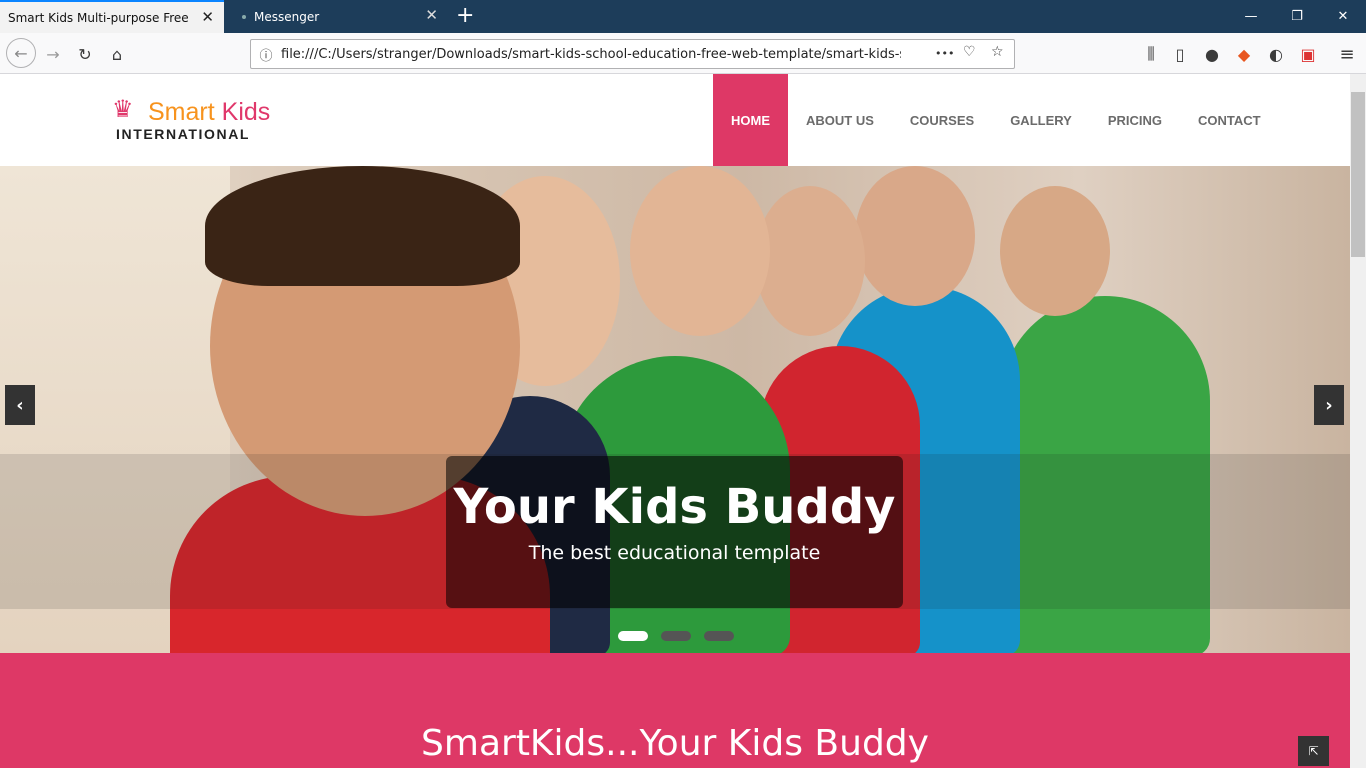 The height and width of the screenshot is (768, 1366). I want to click on close-window-button: ✕, so click(1343, 16).